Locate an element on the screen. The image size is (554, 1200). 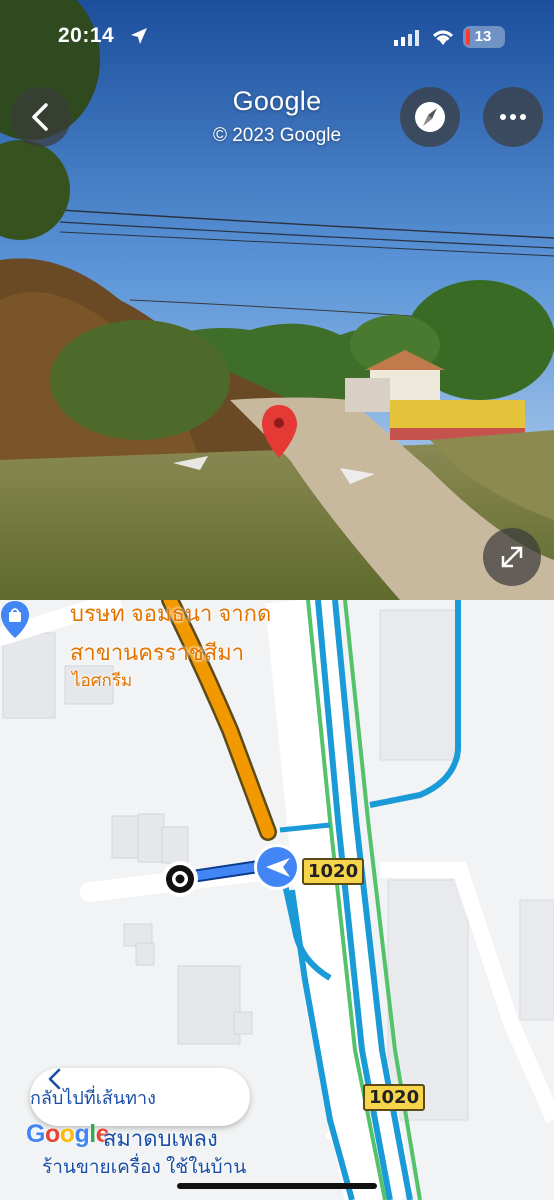
expand-icon is located at coordinates (512, 557).